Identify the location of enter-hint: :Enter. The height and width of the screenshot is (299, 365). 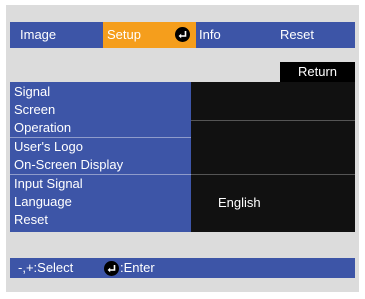
(137, 267).